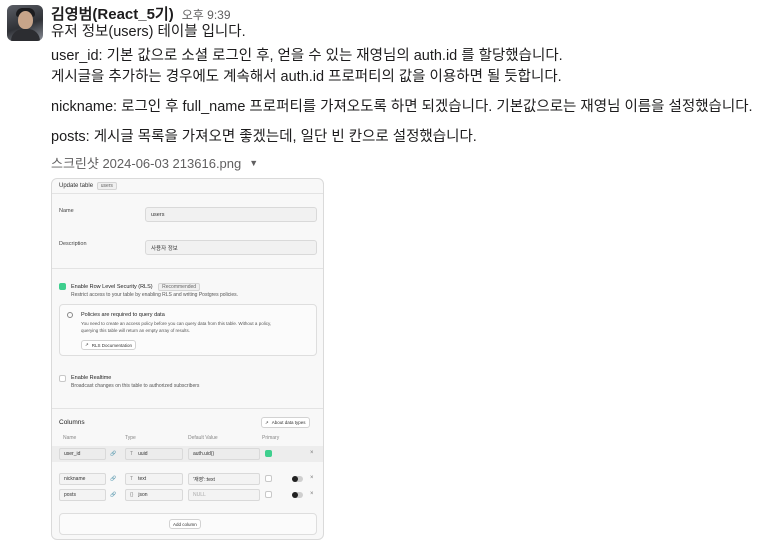 This screenshot has width=772, height=543. Describe the element at coordinates (66, 211) in the screenshot. I see `name-label: Name` at that location.